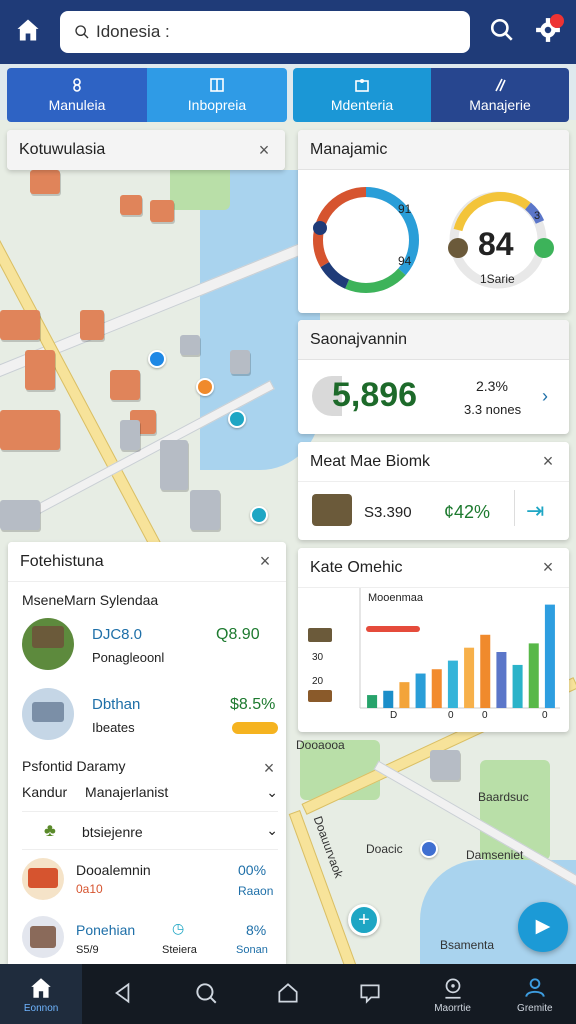 Image resolution: width=576 pixels, height=1024 pixels. I want to click on chevron-down-icon: ⌄, so click(272, 830).